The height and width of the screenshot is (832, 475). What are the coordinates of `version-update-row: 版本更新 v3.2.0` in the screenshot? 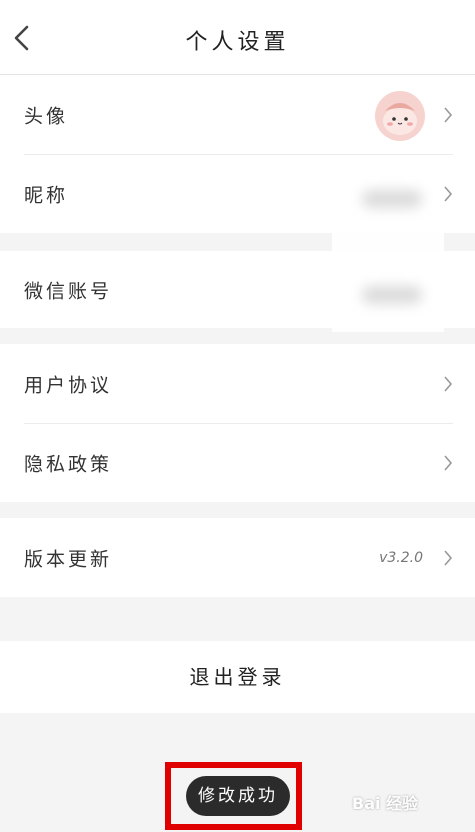 It's located at (237, 557).